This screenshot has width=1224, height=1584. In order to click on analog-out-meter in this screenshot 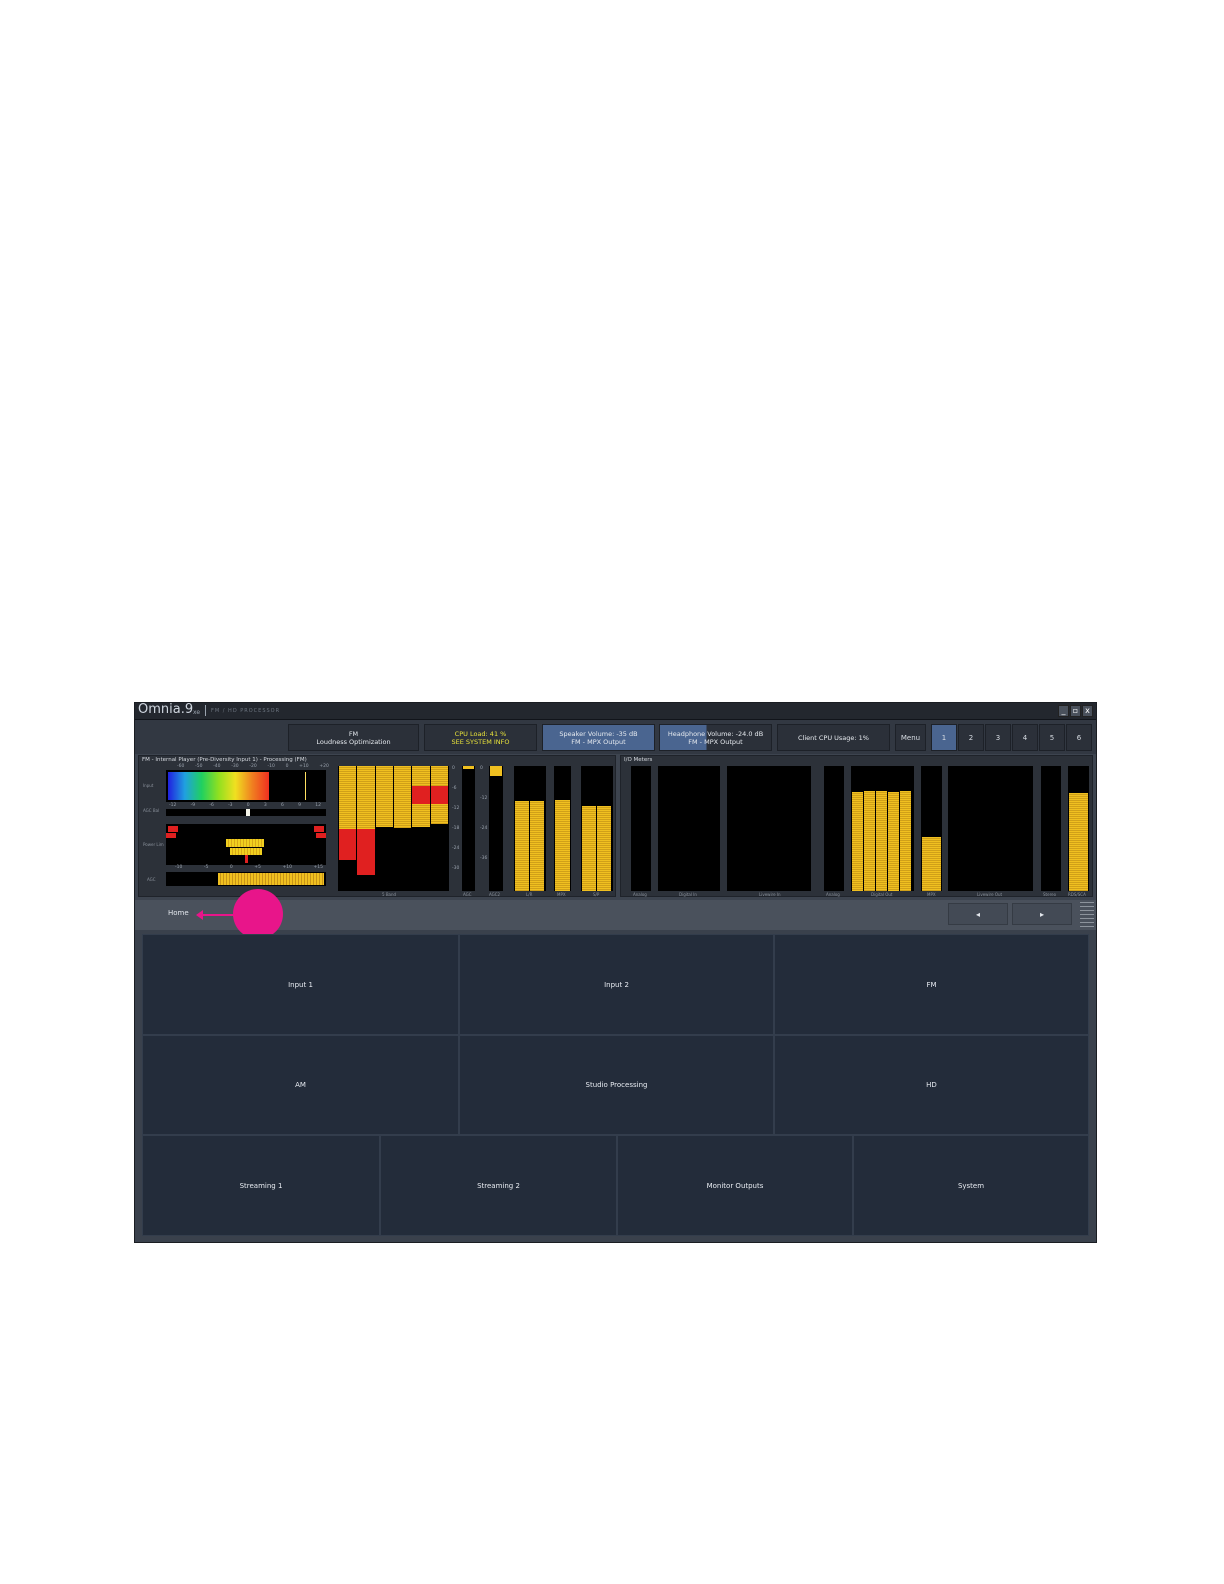, I will do `click(834, 828)`.